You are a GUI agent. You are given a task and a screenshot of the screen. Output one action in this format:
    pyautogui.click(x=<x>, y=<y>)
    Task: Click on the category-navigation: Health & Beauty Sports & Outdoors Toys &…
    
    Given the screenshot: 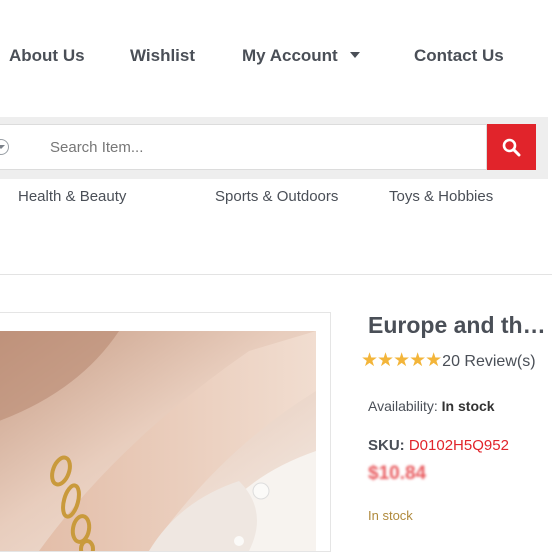 What is the action you would take?
    pyautogui.click(x=276, y=198)
    